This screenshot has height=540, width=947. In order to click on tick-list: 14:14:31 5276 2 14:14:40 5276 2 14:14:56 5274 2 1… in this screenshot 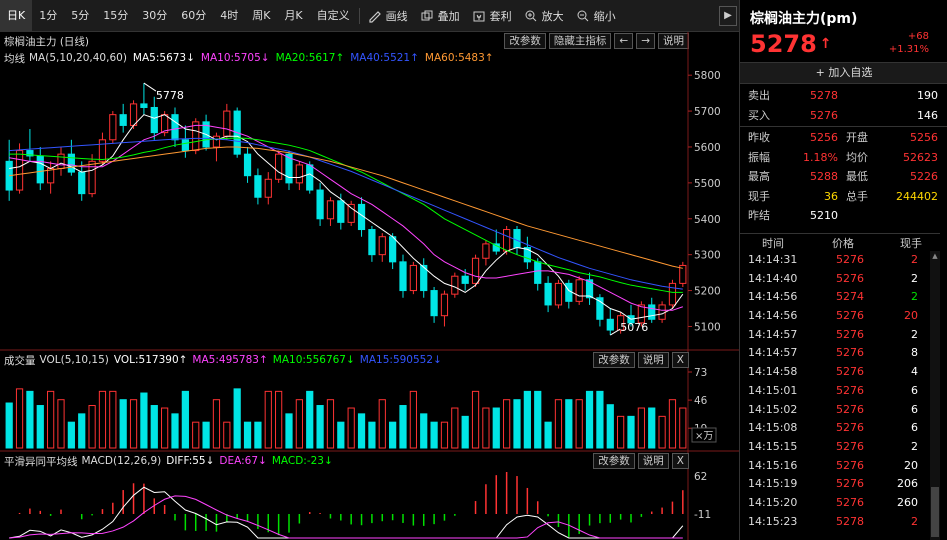, I will do `click(840, 391)`.